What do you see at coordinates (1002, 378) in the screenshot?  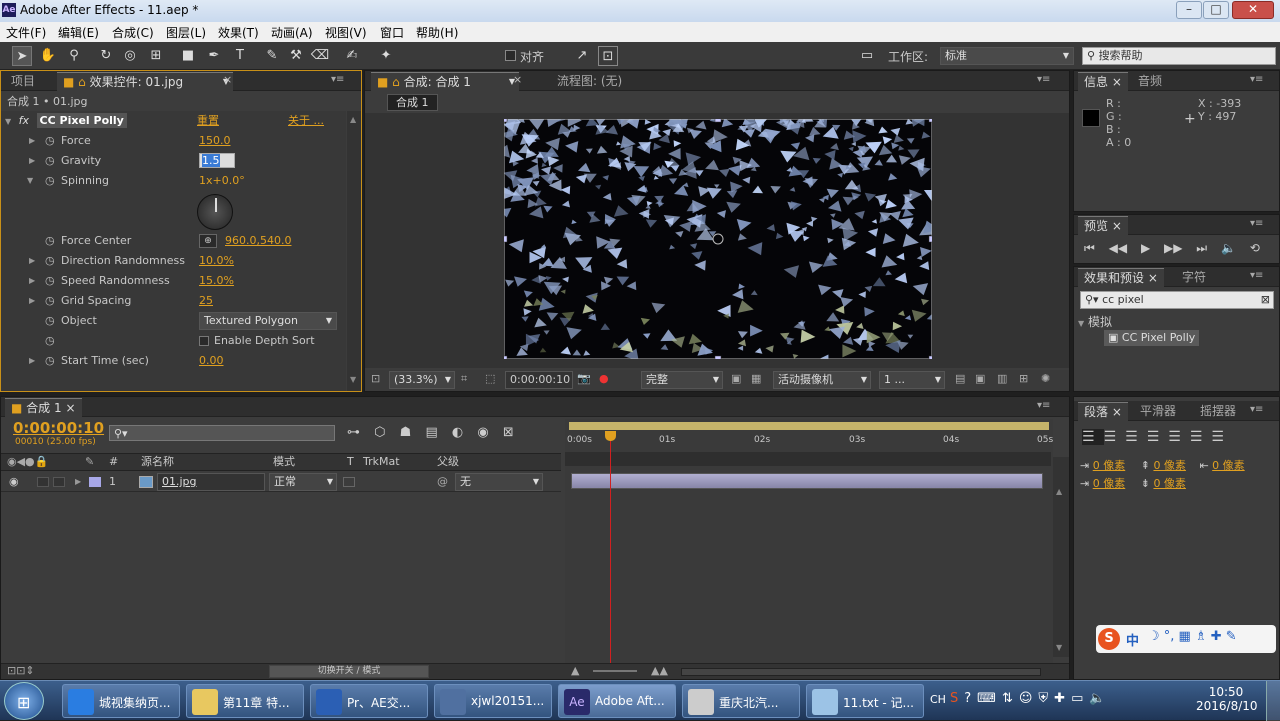 I see `timeline-icon: ▥` at bounding box center [1002, 378].